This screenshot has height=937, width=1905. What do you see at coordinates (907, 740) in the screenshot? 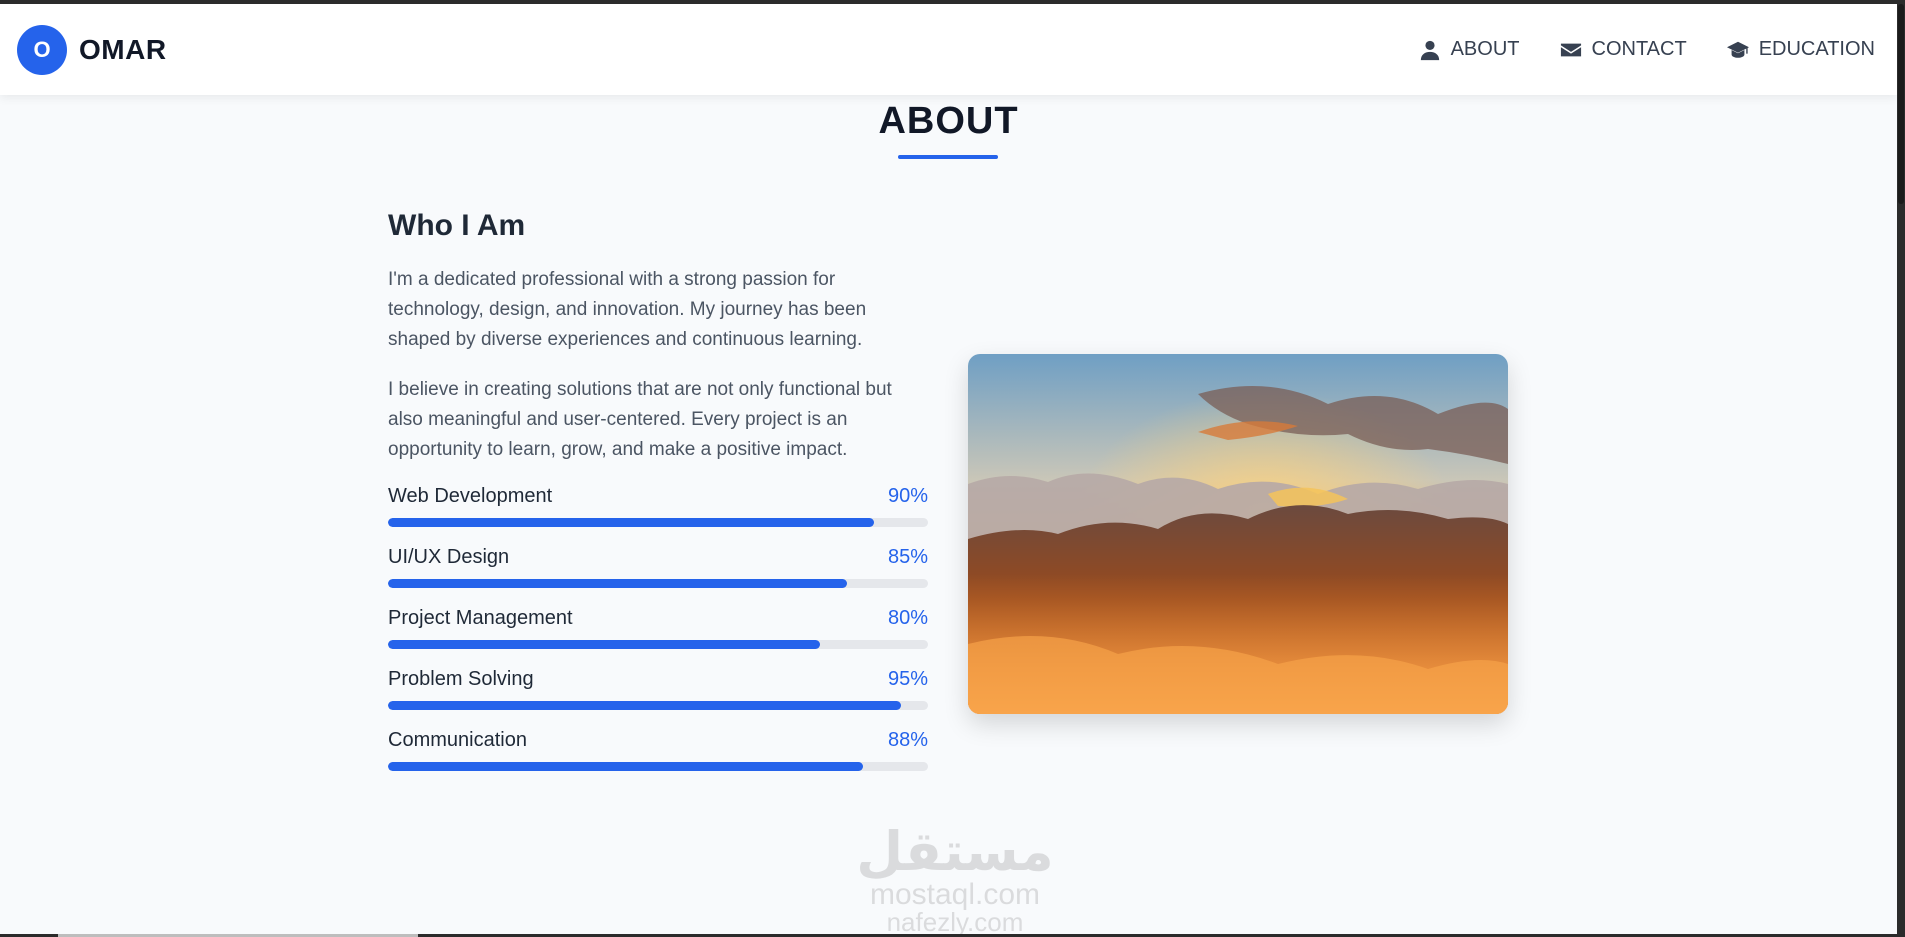
I see `skill-percent: 88%` at bounding box center [907, 740].